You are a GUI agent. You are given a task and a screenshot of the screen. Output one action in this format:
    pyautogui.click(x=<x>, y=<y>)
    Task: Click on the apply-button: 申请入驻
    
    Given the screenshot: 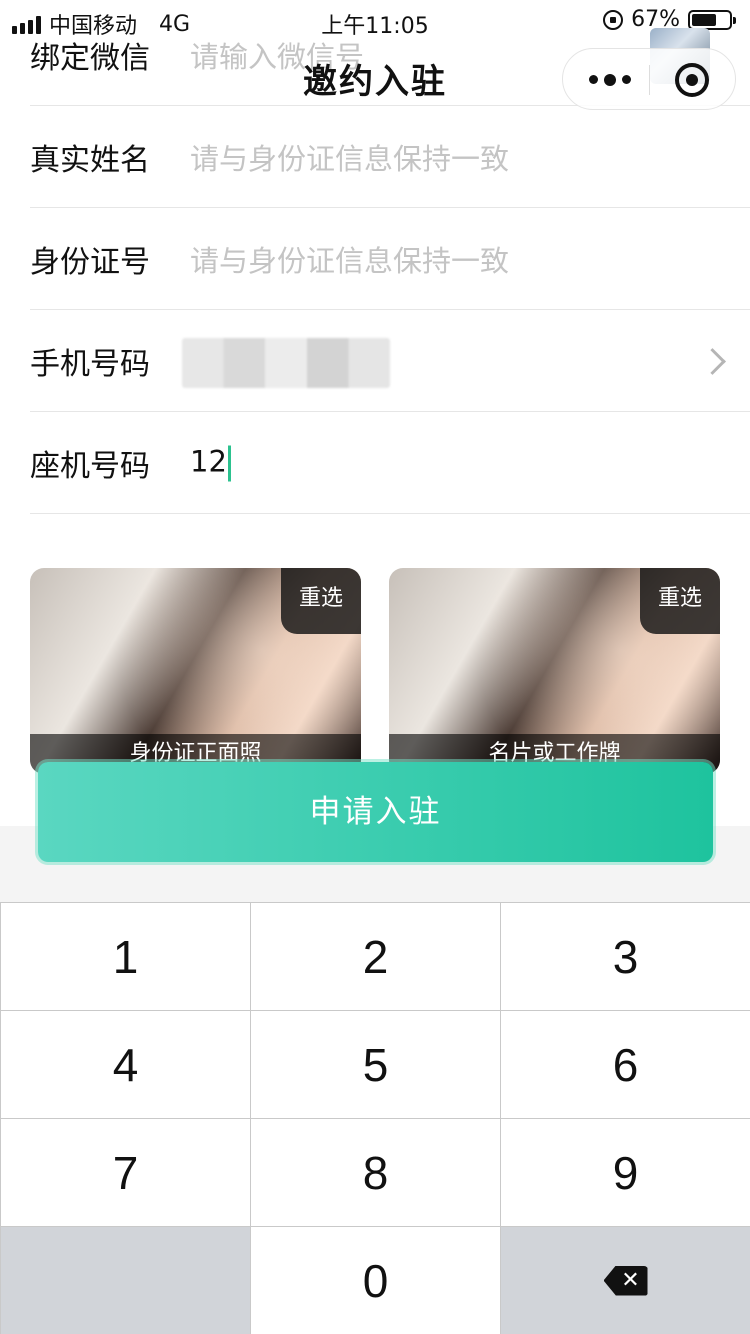 What is the action you would take?
    pyautogui.click(x=375, y=812)
    